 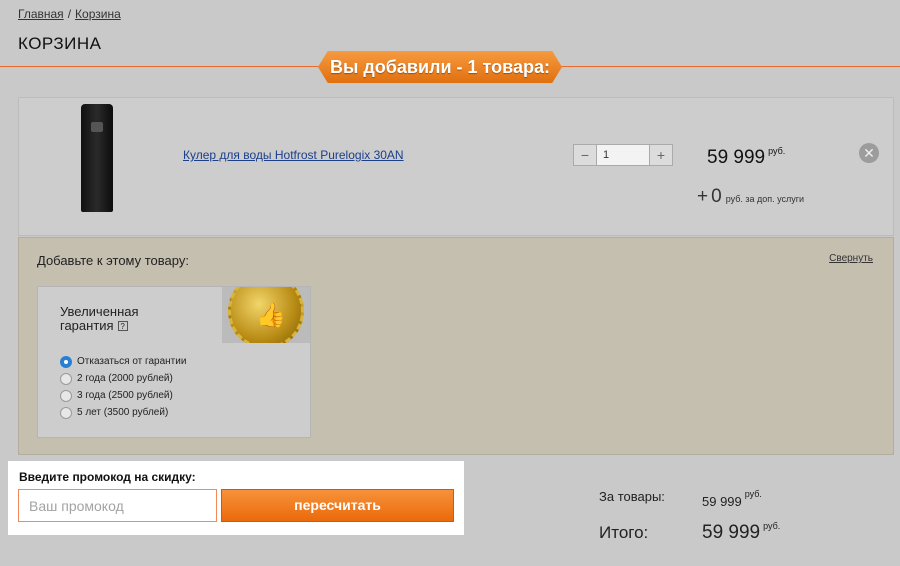 I want to click on close-icon: ✕, so click(x=869, y=153).